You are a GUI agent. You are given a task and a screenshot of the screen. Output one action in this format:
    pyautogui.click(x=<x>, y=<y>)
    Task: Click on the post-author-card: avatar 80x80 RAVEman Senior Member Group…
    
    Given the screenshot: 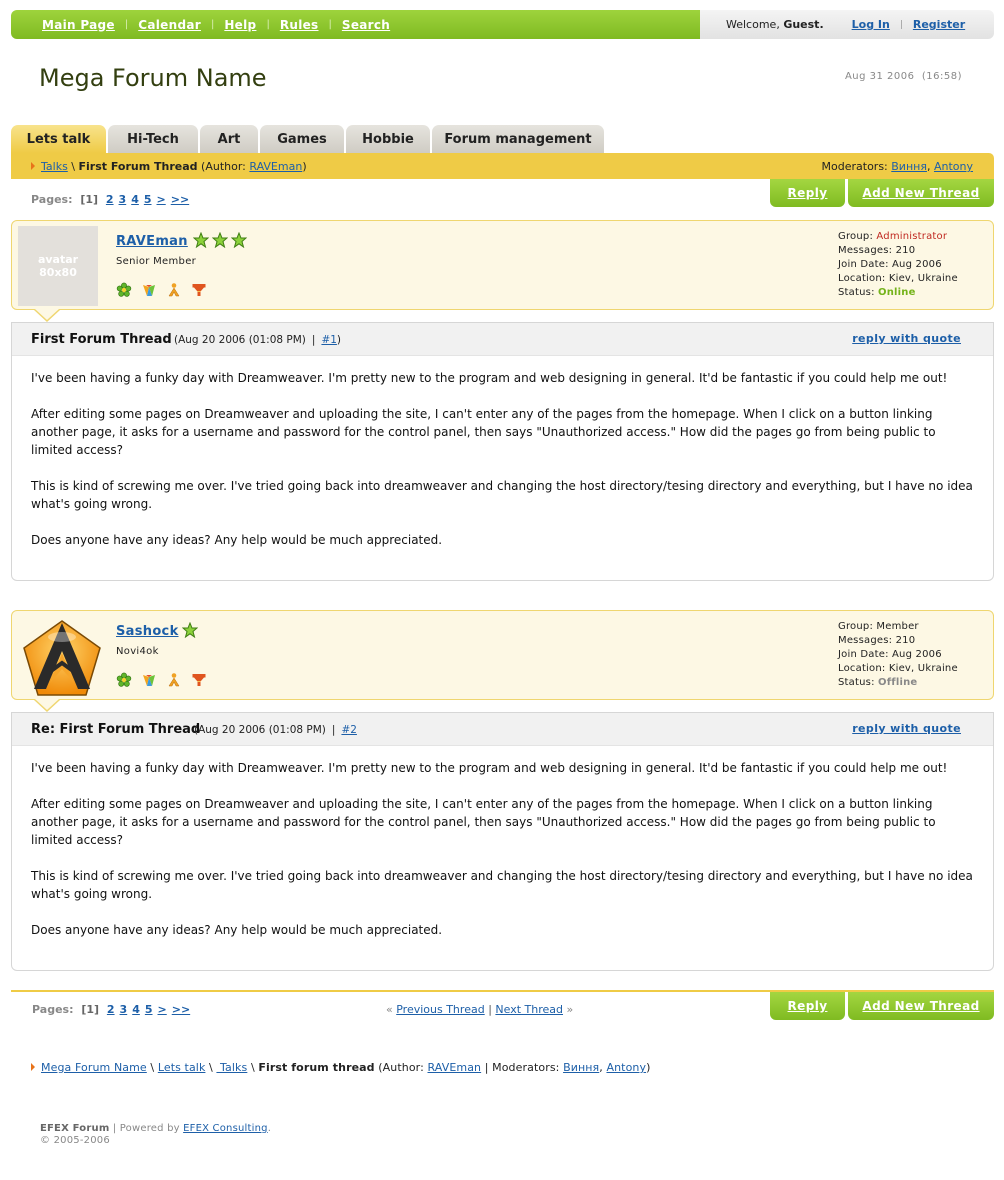 What is the action you would take?
    pyautogui.click(x=502, y=265)
    